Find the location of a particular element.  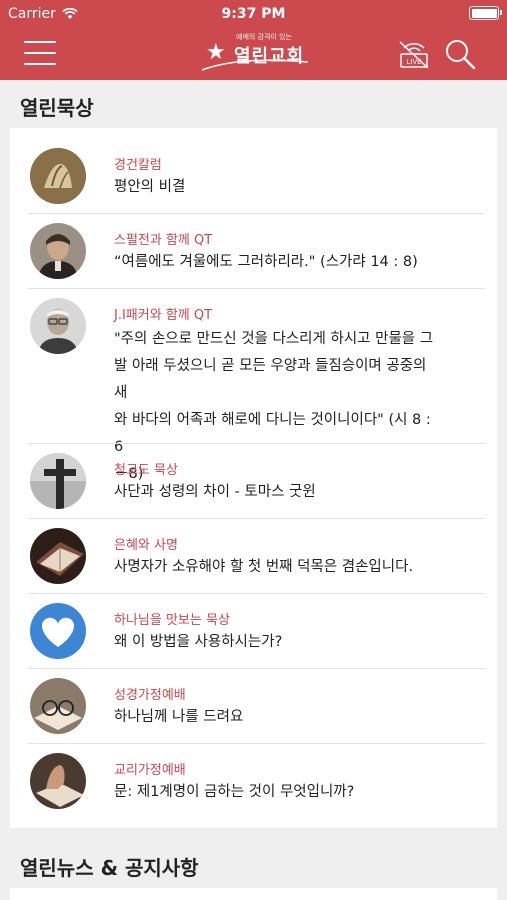

prayer-book-thumbnail is located at coordinates (58, 781).